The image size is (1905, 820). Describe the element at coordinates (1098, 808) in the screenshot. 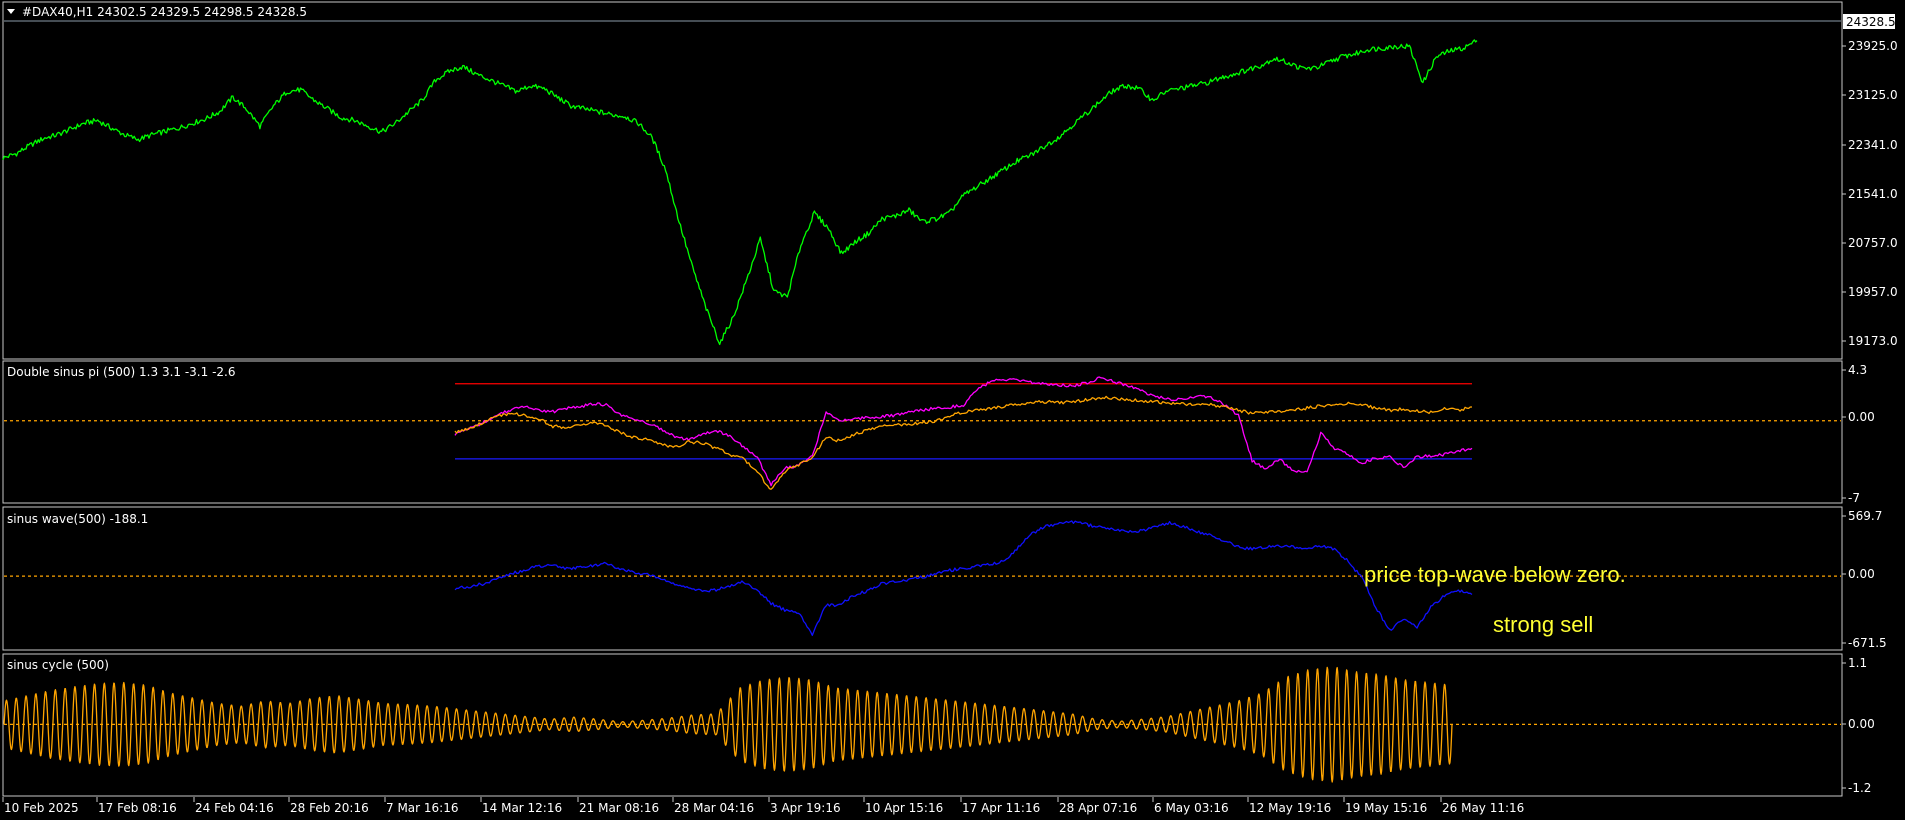

I see `x-tick-label: 28 Apr 07:16` at that location.